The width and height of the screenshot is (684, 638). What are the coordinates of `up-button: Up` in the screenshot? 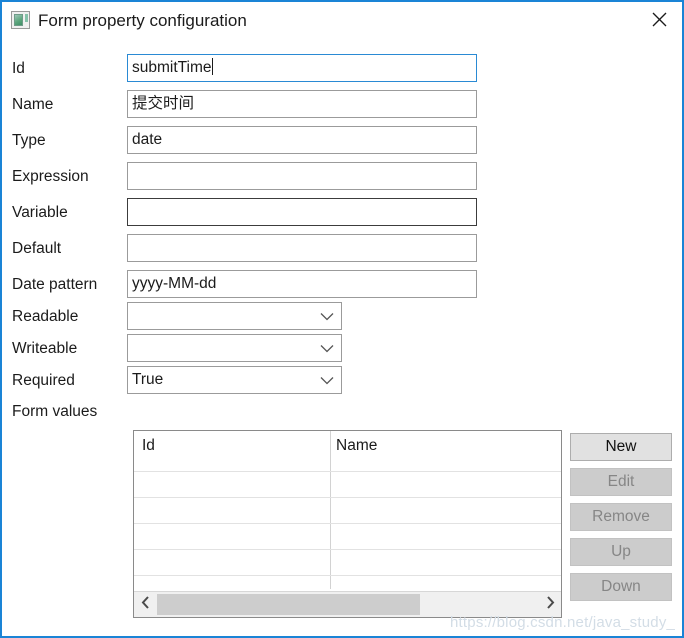 It's located at (621, 552).